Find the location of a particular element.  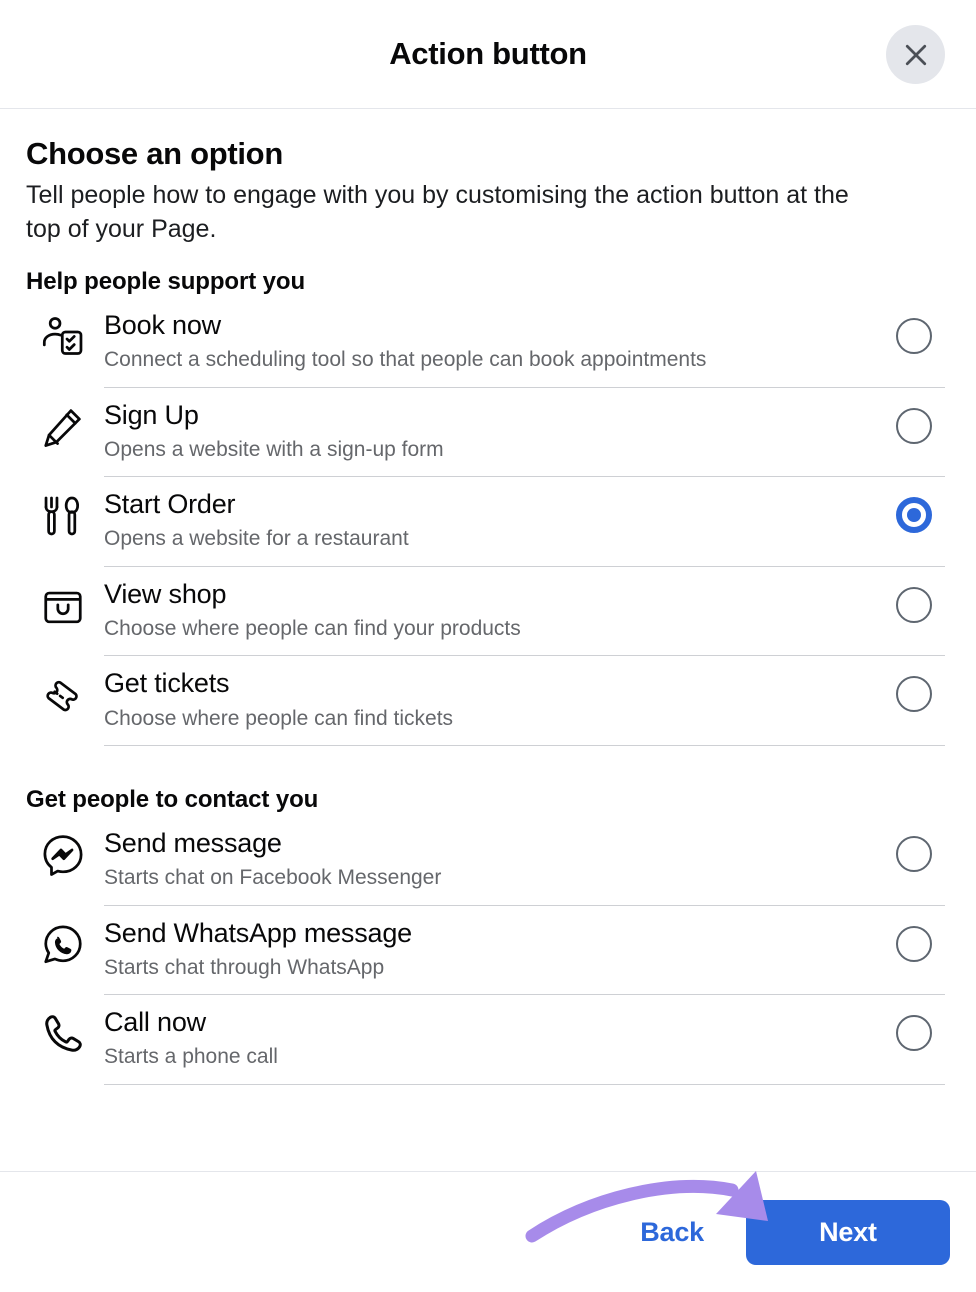

back-button: Back is located at coordinates (672, 1232).